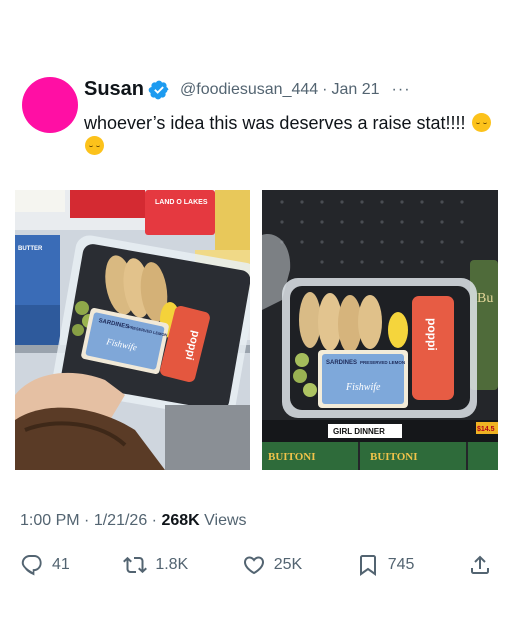 This screenshot has width=512, height=640. What do you see at coordinates (341, 363) in the screenshot?
I see `photo-label-sardines: SARDINES` at bounding box center [341, 363].